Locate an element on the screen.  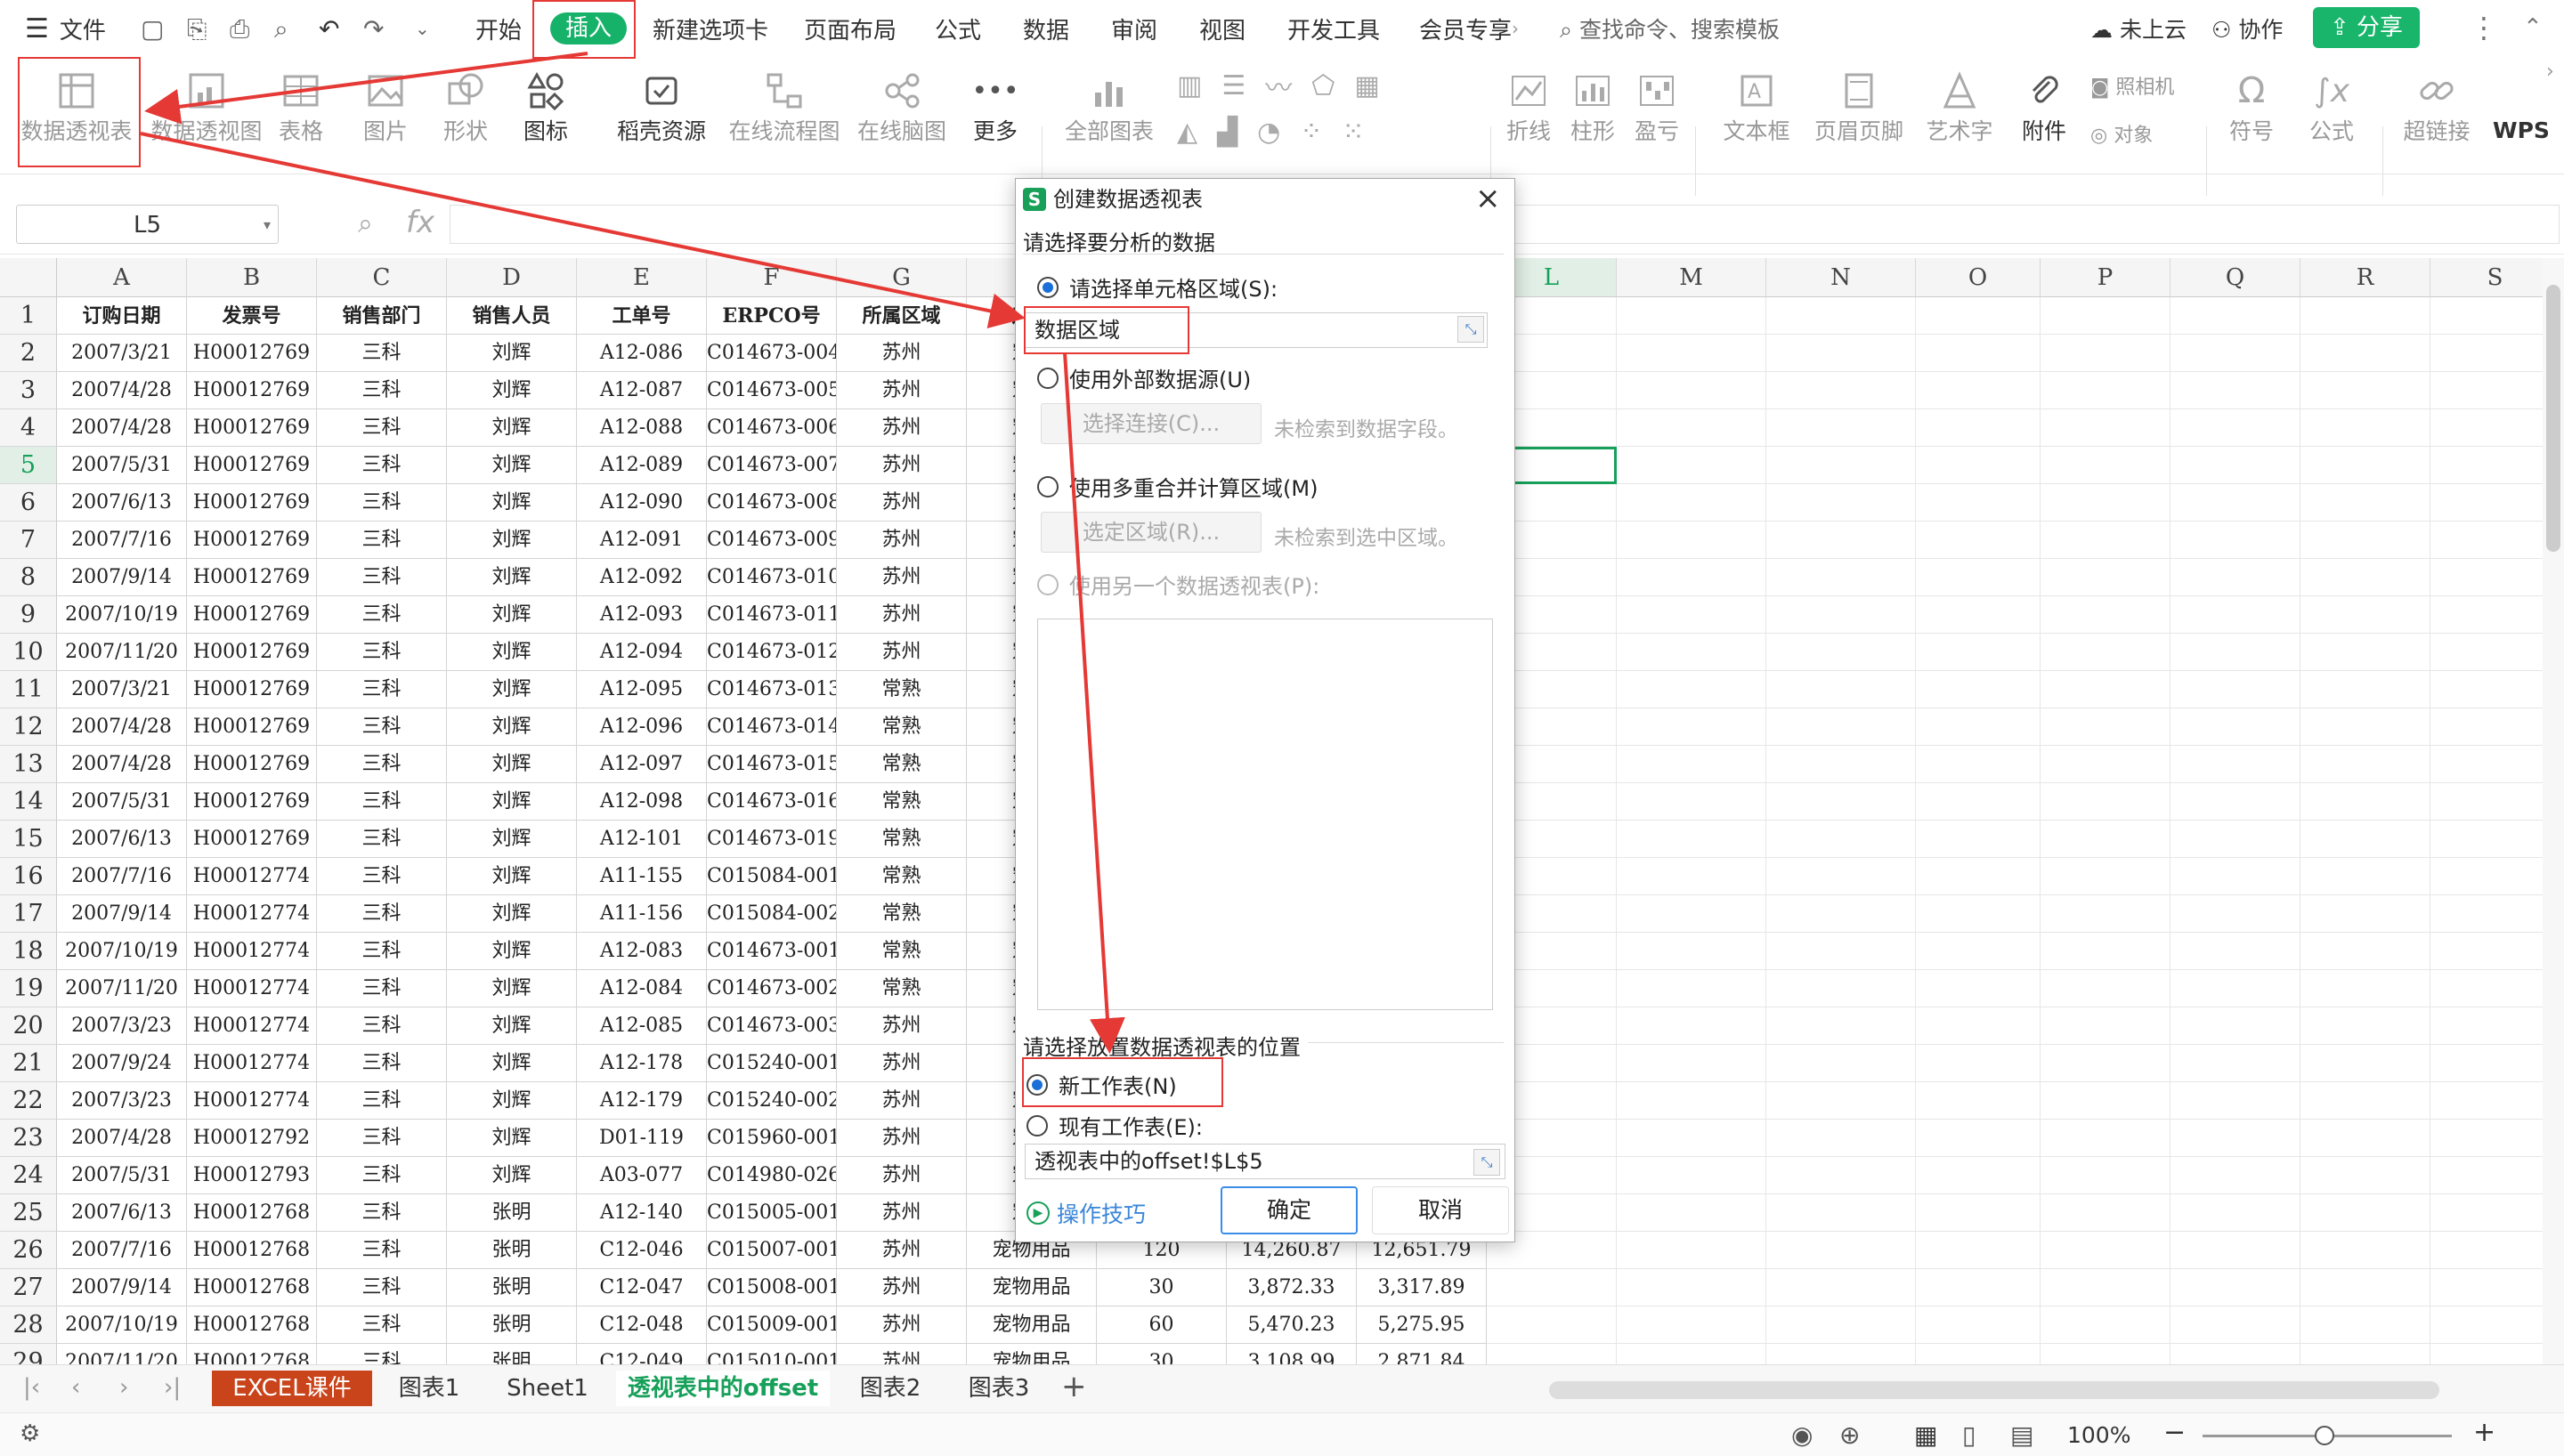
row-header: 20 is located at coordinates (28, 1026).